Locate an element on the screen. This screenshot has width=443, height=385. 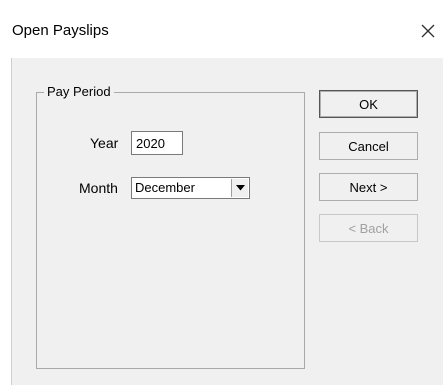
pay-period-group-label: Pay Period is located at coordinates (79, 92).